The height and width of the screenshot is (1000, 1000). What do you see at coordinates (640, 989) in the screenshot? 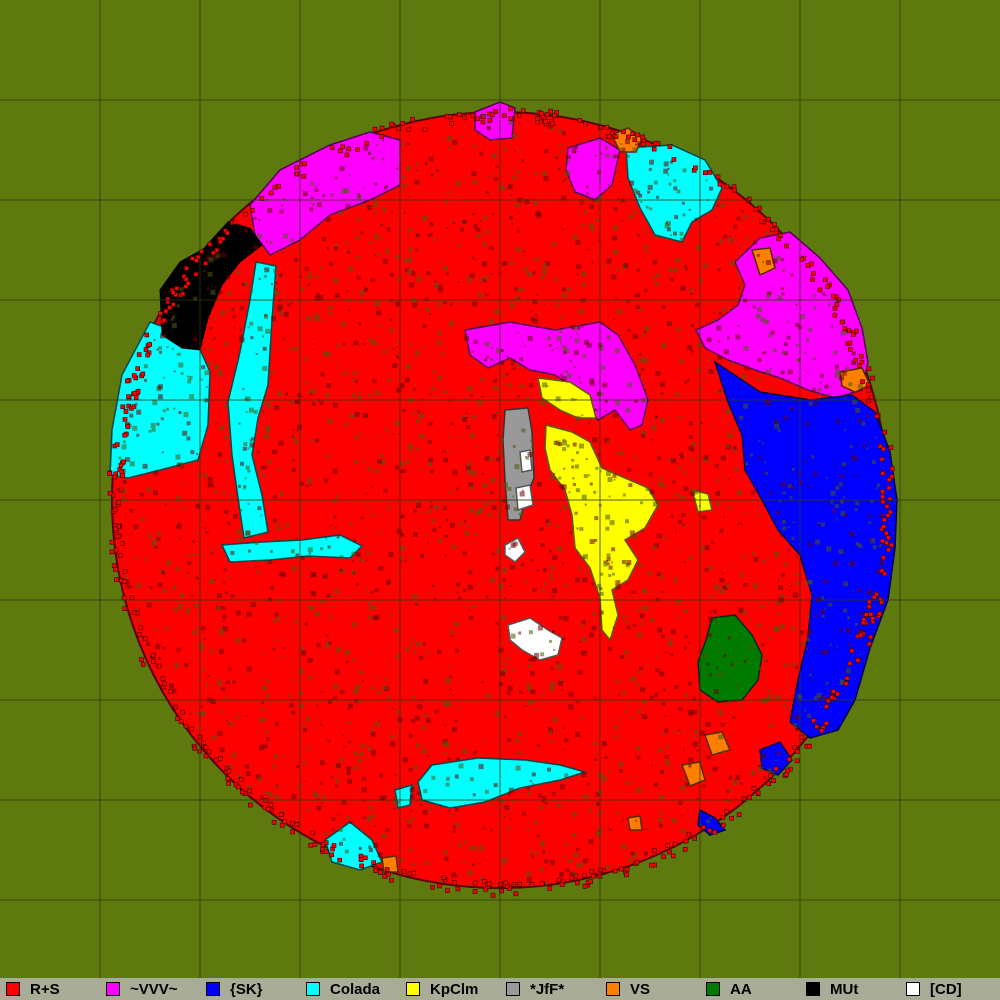
I see `legend-label: VS` at bounding box center [640, 989].